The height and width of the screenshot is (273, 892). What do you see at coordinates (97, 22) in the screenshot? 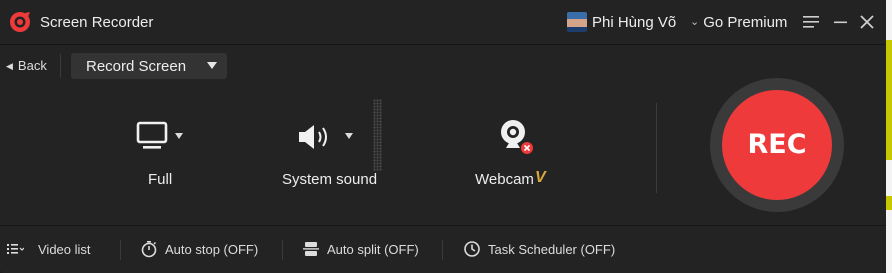
I see `app-title: Screen Recorder` at bounding box center [97, 22].